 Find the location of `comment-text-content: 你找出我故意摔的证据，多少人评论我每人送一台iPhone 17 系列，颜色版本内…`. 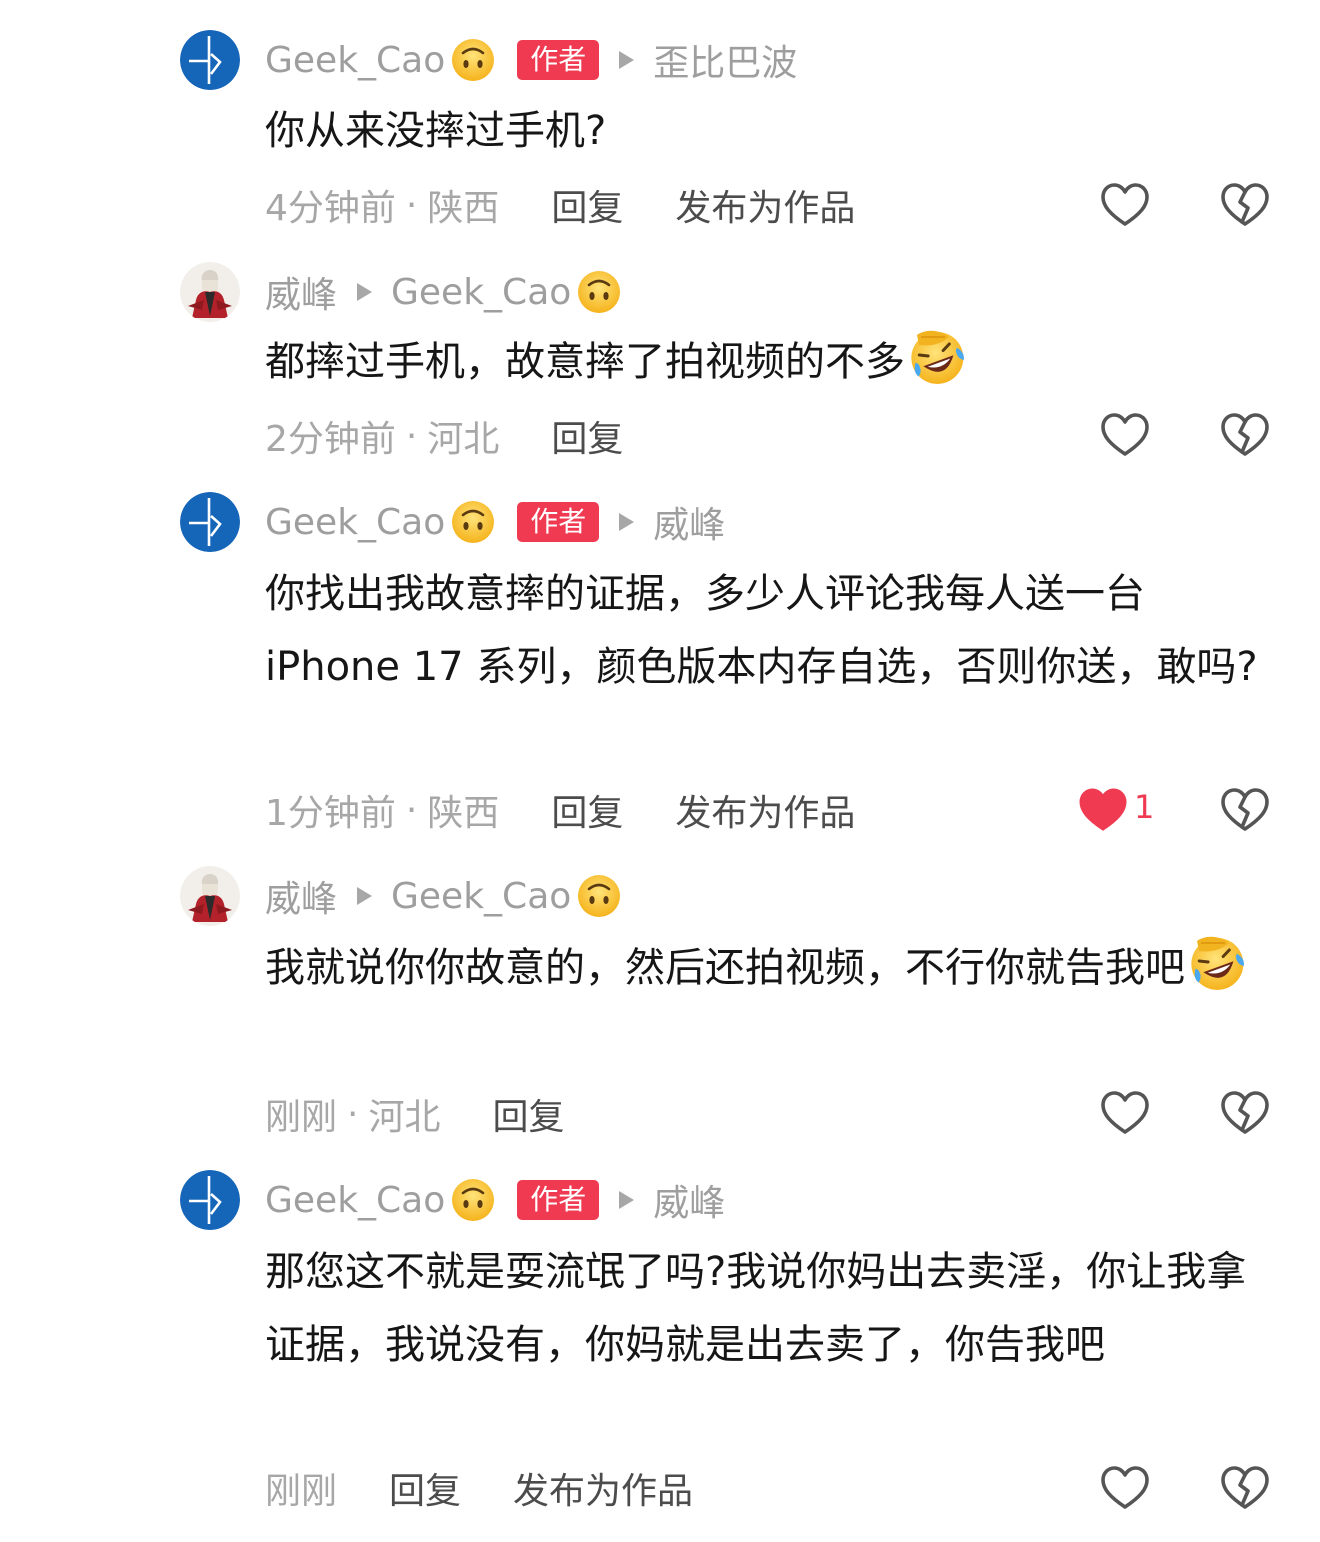

comment-text-content: 你找出我故意摔的证据，多少人评论我每人送一台iPhone 17 系列，颜色版本内… is located at coordinates (761, 630).